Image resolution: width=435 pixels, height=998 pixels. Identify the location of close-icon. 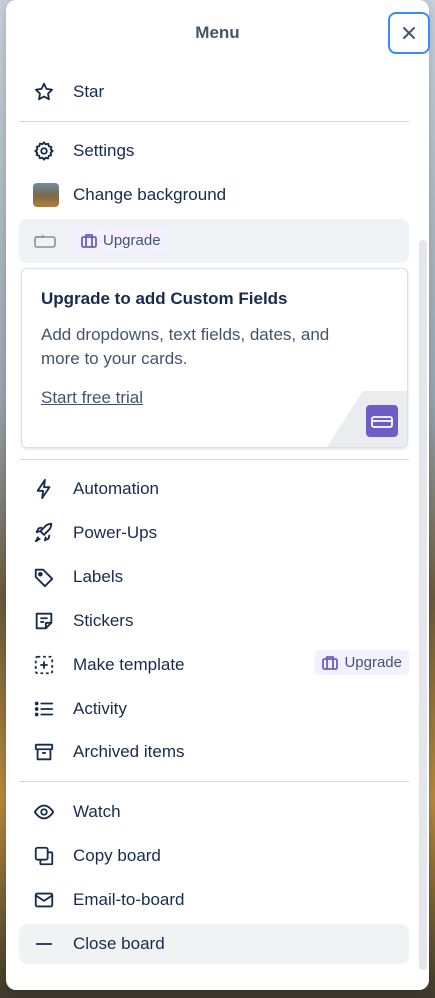
(409, 33).